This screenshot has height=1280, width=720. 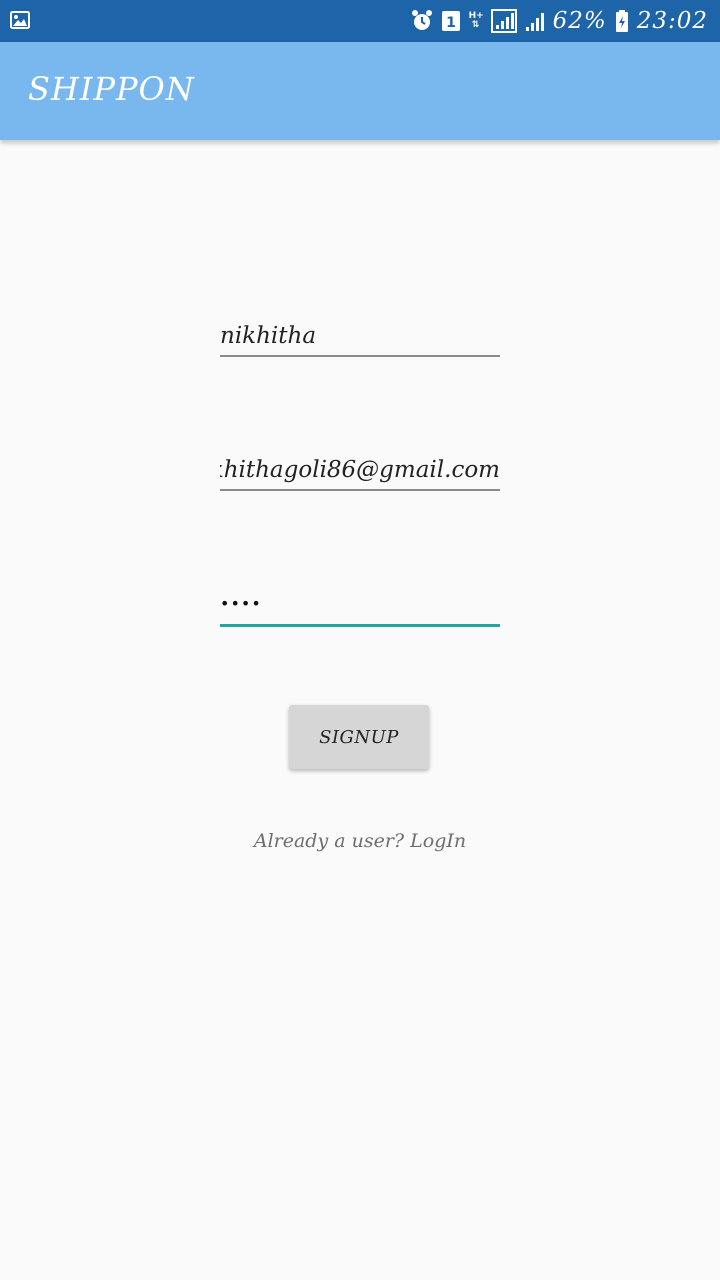 What do you see at coordinates (360, 21) in the screenshot?
I see `status-bar: 1 H+ ⇅ 62% 23:02` at bounding box center [360, 21].